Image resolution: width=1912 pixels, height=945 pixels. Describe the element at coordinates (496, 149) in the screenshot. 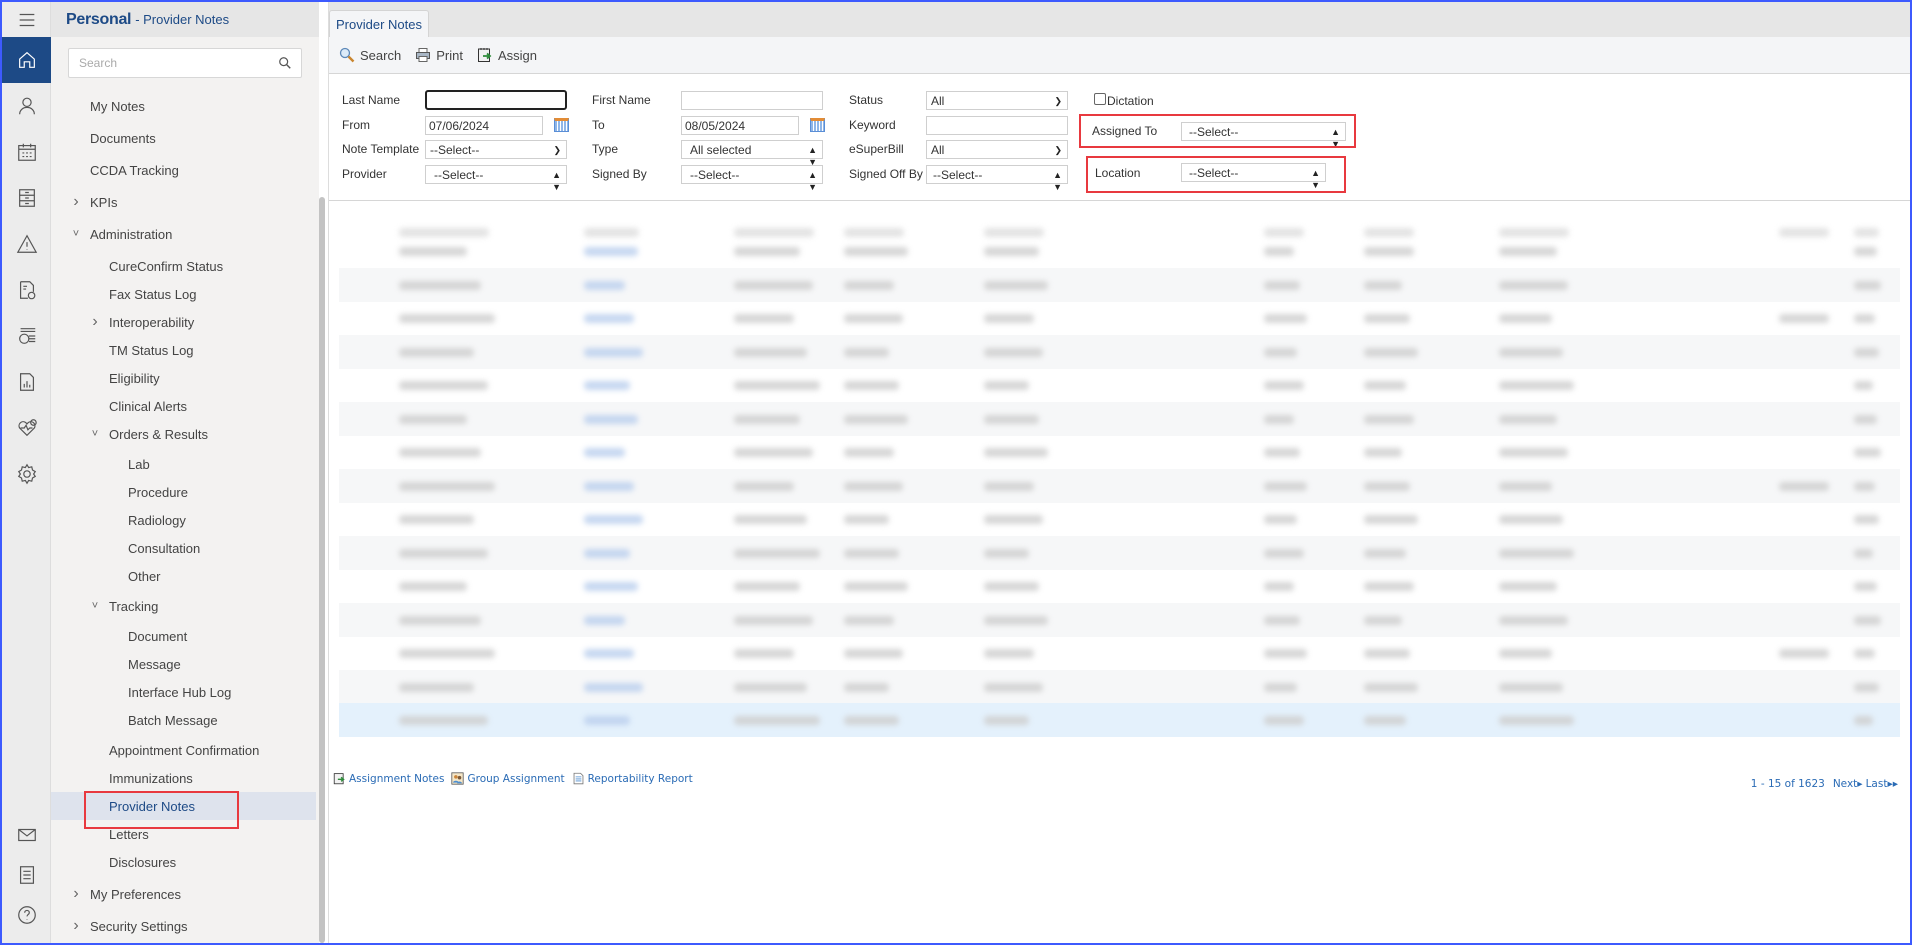

I see `note-template-select: --Select-- ❯` at that location.